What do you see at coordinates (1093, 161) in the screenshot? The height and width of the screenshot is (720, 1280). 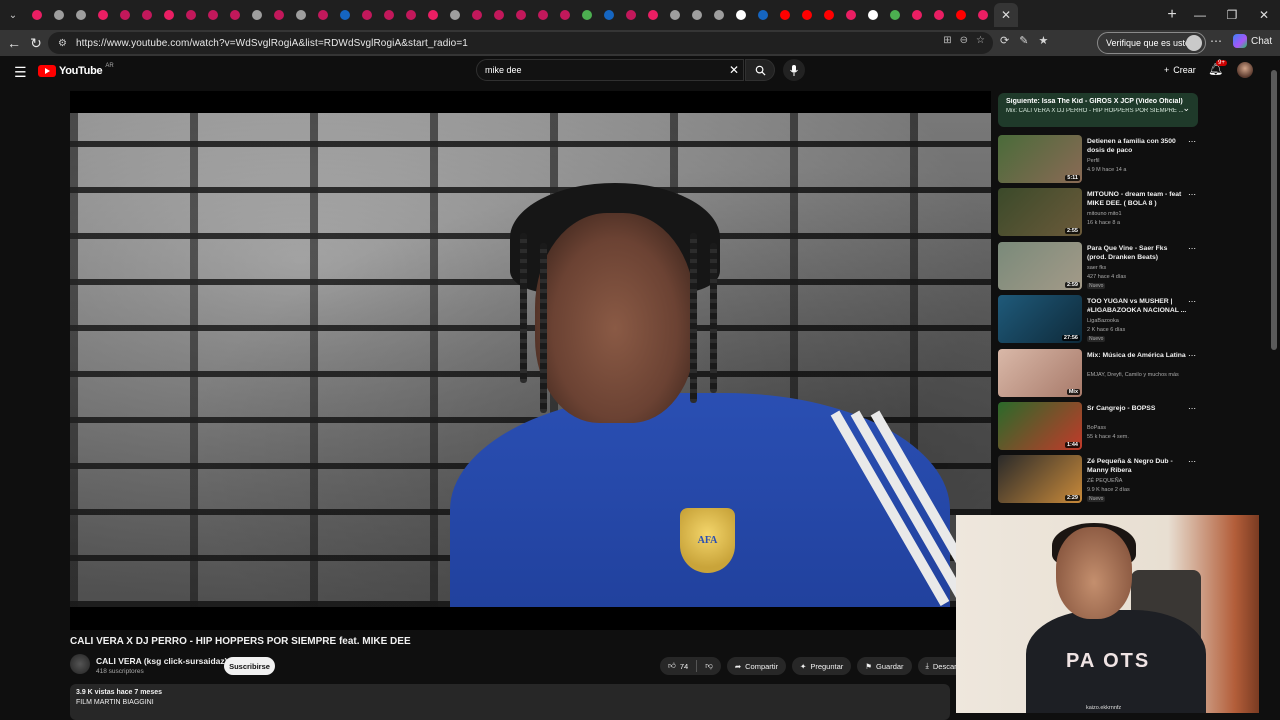 I see `channel-name: Perfil` at bounding box center [1093, 161].